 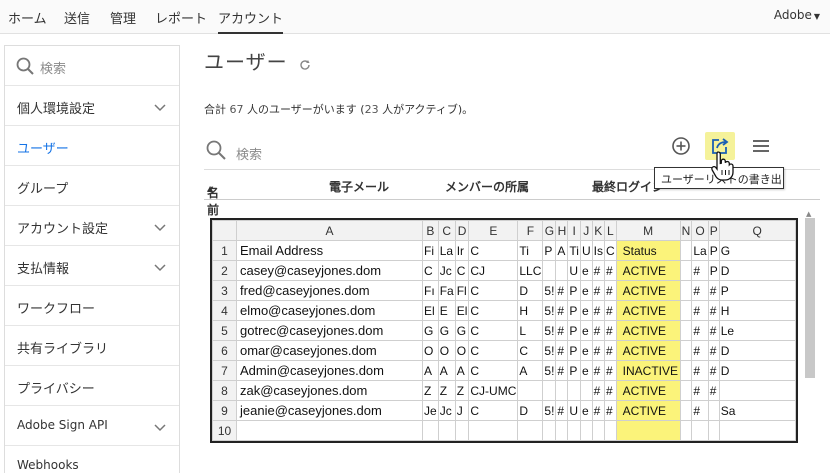 I want to click on spreadsheet-column-header: H, so click(x=562, y=230).